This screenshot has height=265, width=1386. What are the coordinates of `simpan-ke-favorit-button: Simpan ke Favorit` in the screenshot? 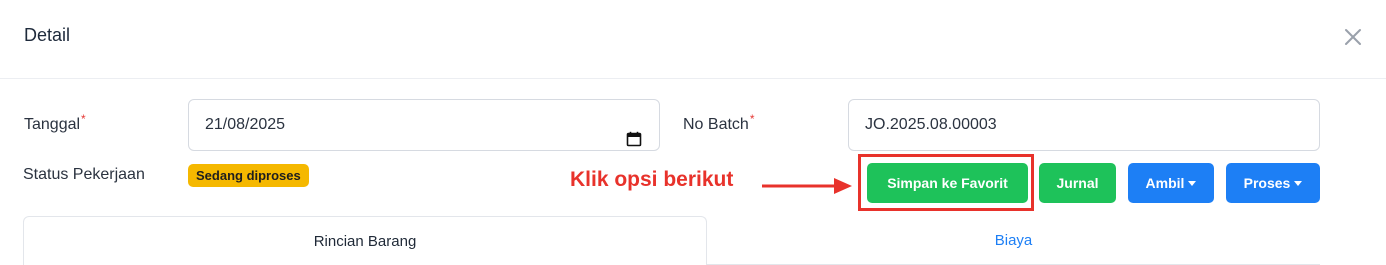 It's located at (947, 183).